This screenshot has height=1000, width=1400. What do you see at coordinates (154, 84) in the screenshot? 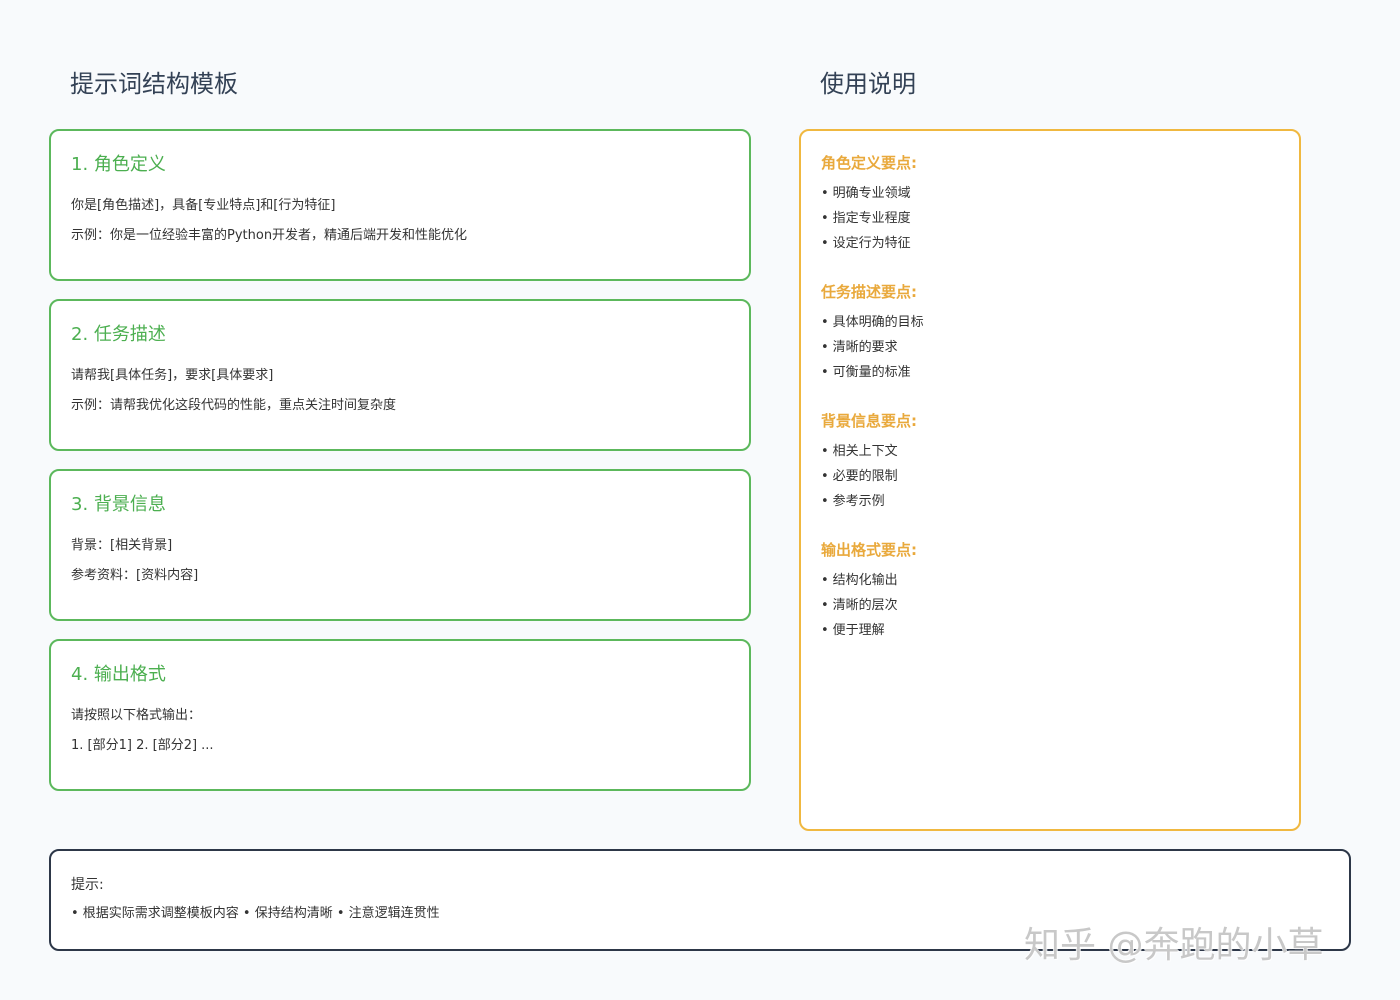
I see `template-heading: 提示词结构模板` at bounding box center [154, 84].